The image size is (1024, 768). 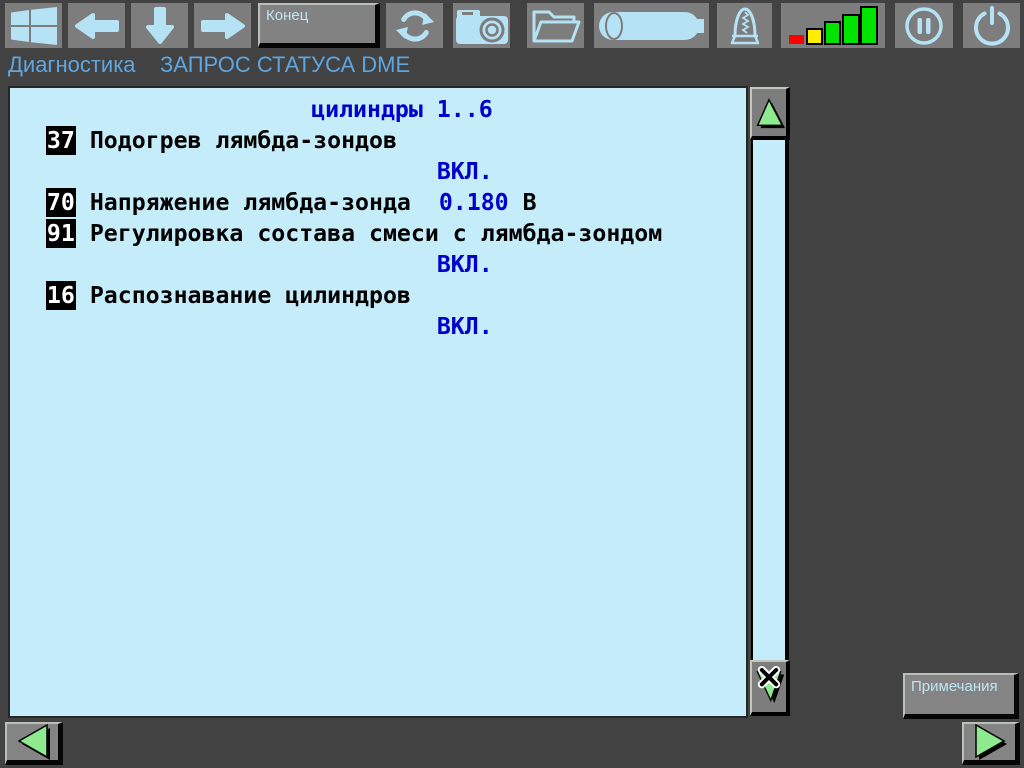 I want to click on refresh-icon, so click(x=414, y=25).